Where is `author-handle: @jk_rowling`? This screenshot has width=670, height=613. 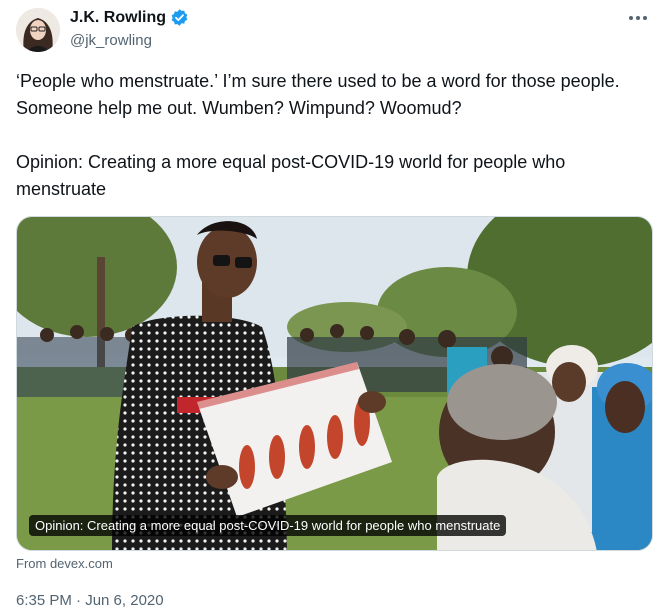
author-handle: @jk_rowling is located at coordinates (111, 40).